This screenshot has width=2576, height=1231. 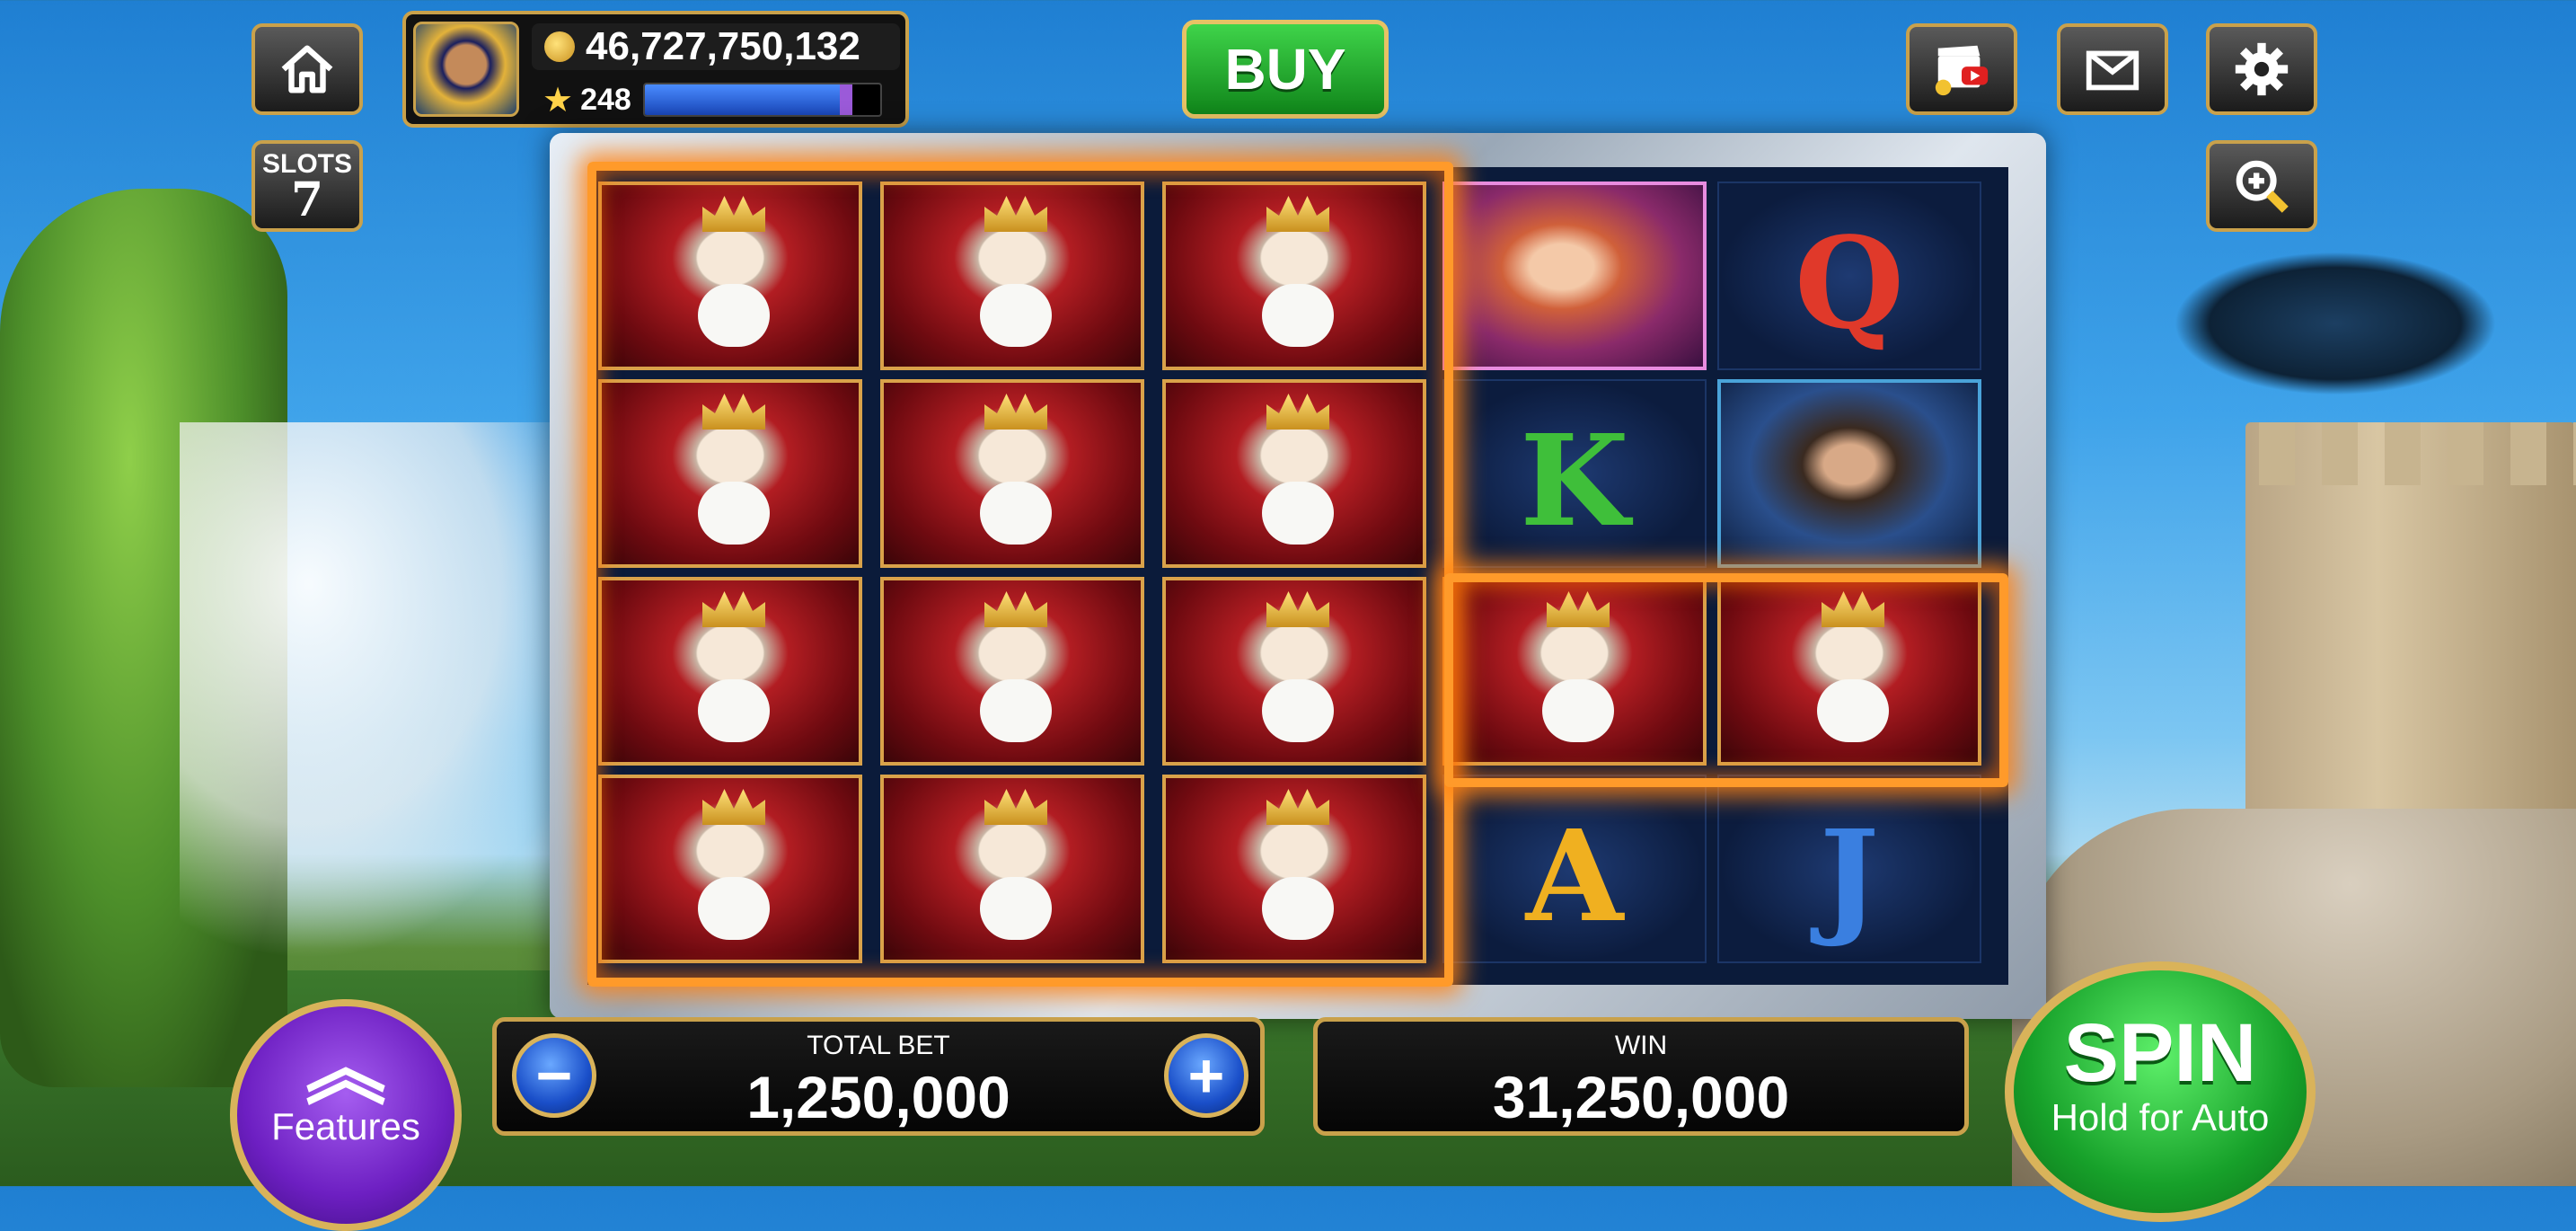 I want to click on total-bet-value: 1,250,000, so click(x=878, y=1097).